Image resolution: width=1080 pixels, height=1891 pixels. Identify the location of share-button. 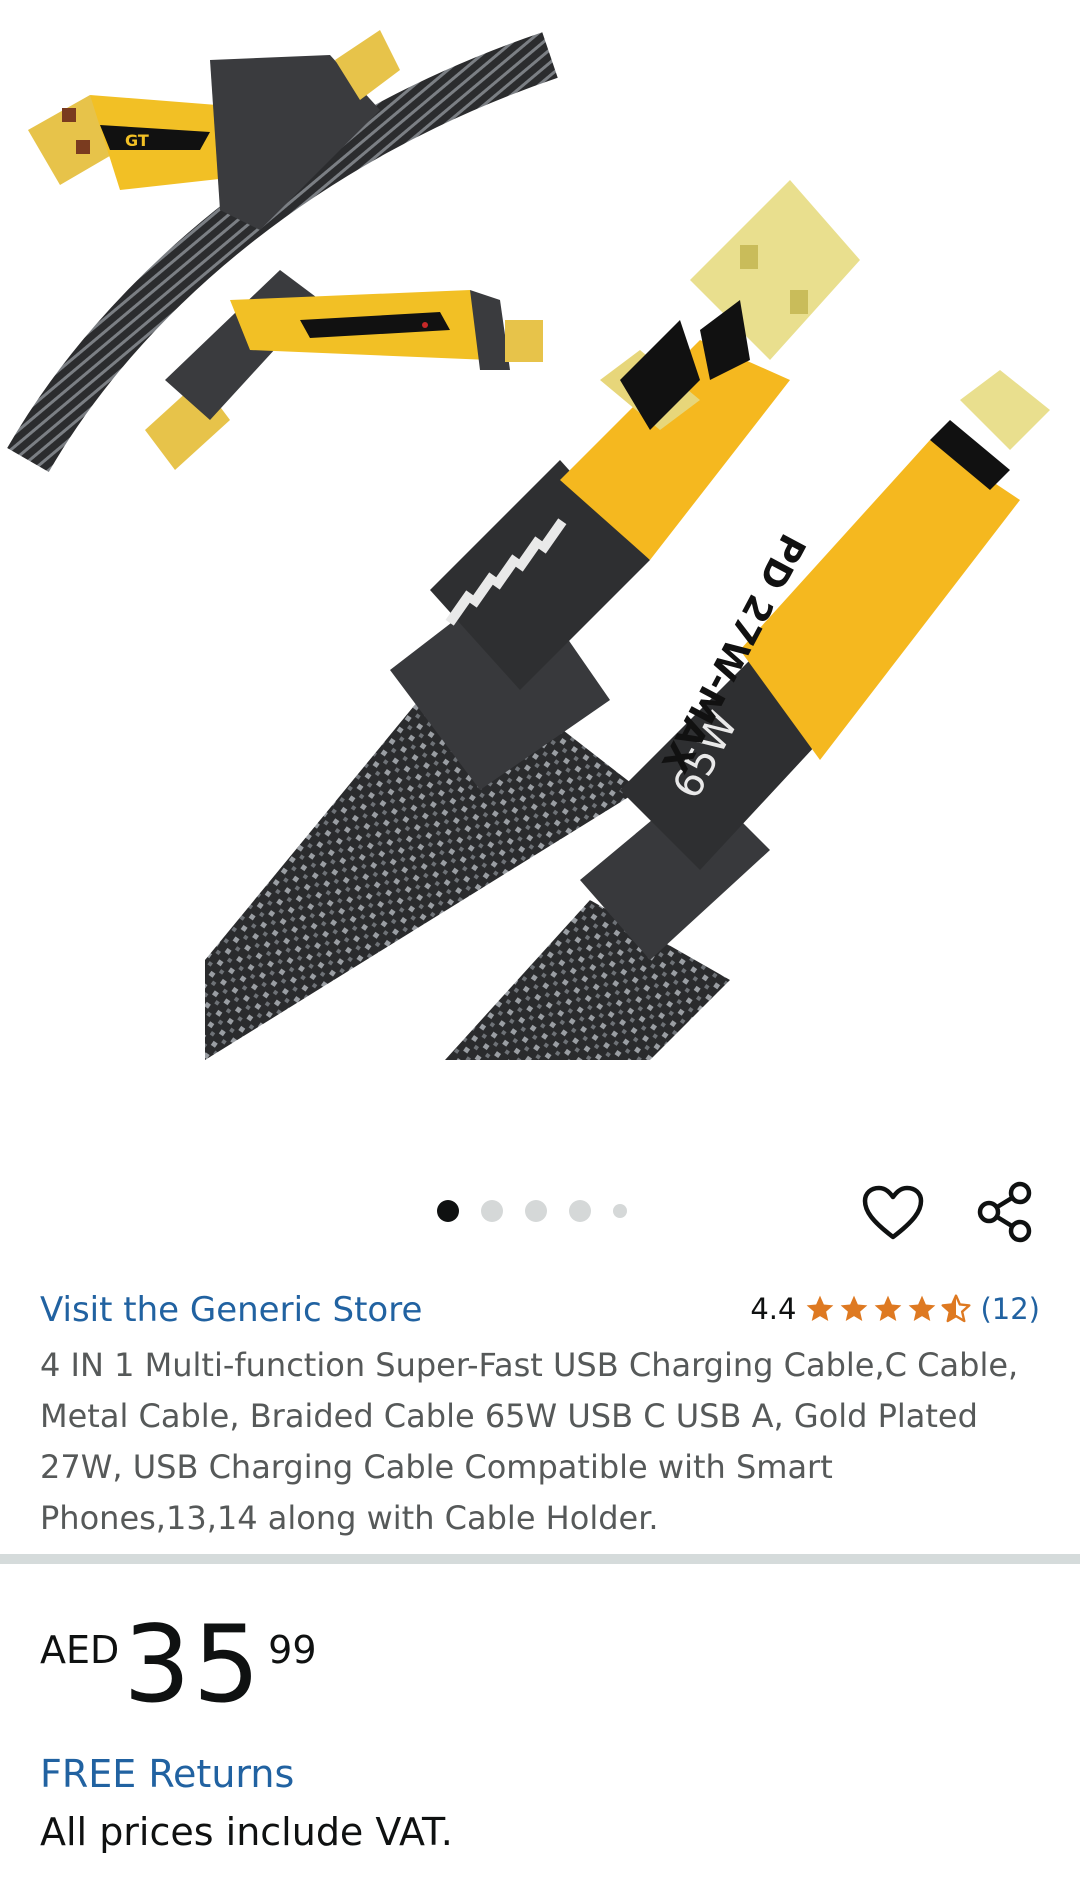
(1005, 1212).